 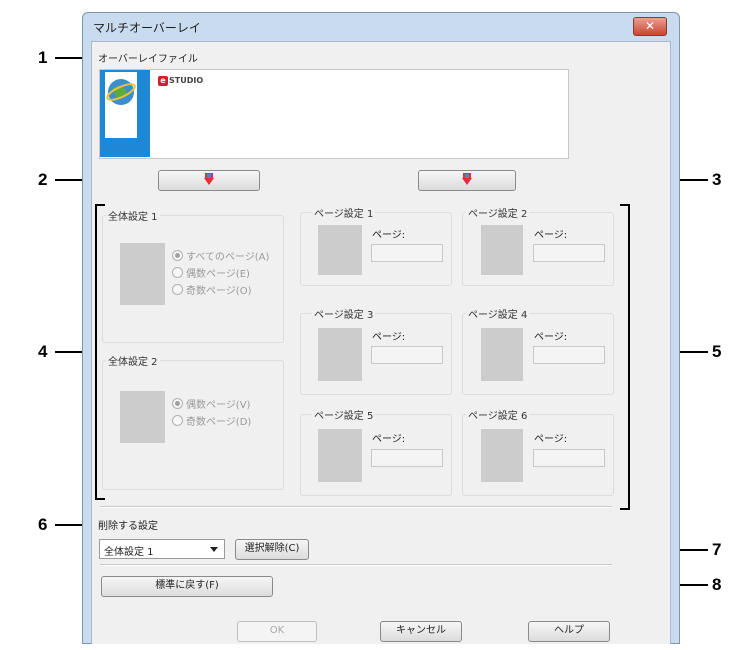 I want to click on page-setting-1-preview, so click(x=340, y=250).